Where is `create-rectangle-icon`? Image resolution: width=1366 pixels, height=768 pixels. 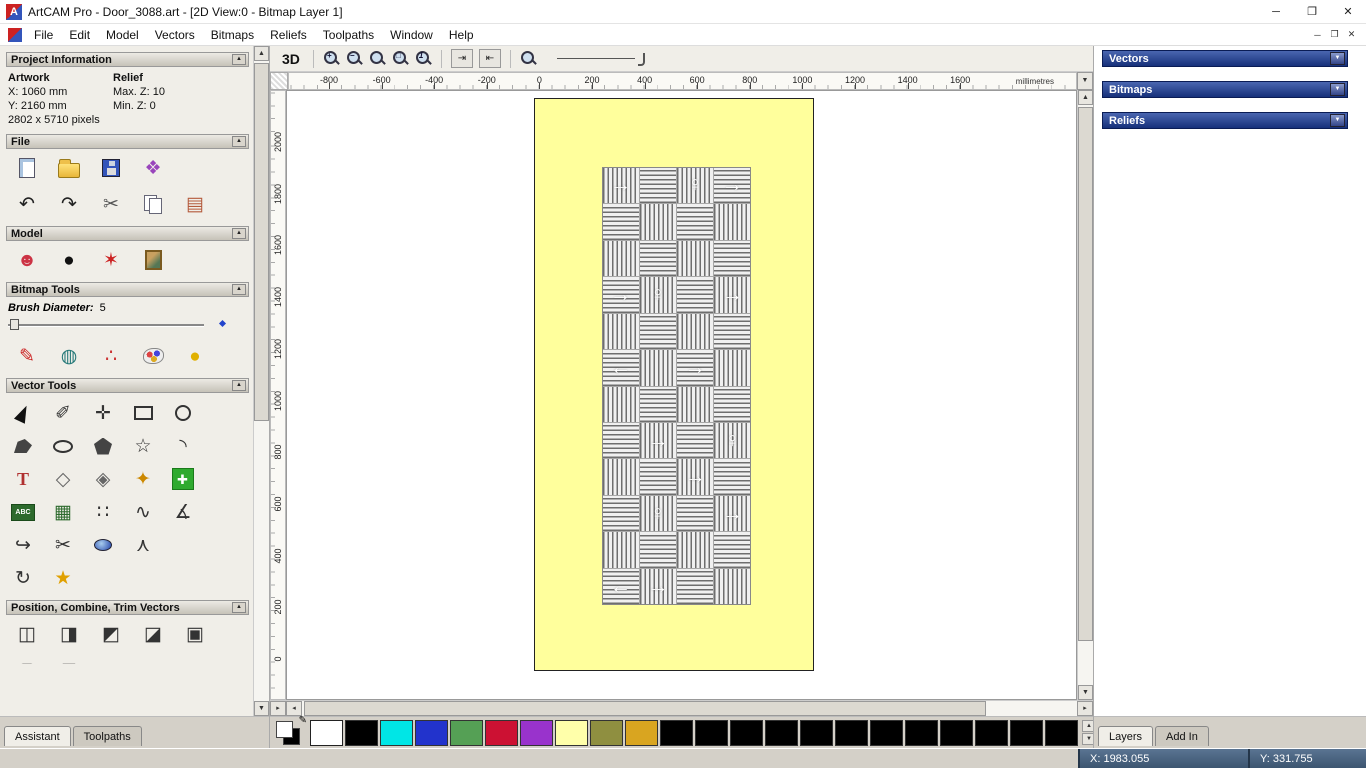 create-rectangle-icon is located at coordinates (143, 413).